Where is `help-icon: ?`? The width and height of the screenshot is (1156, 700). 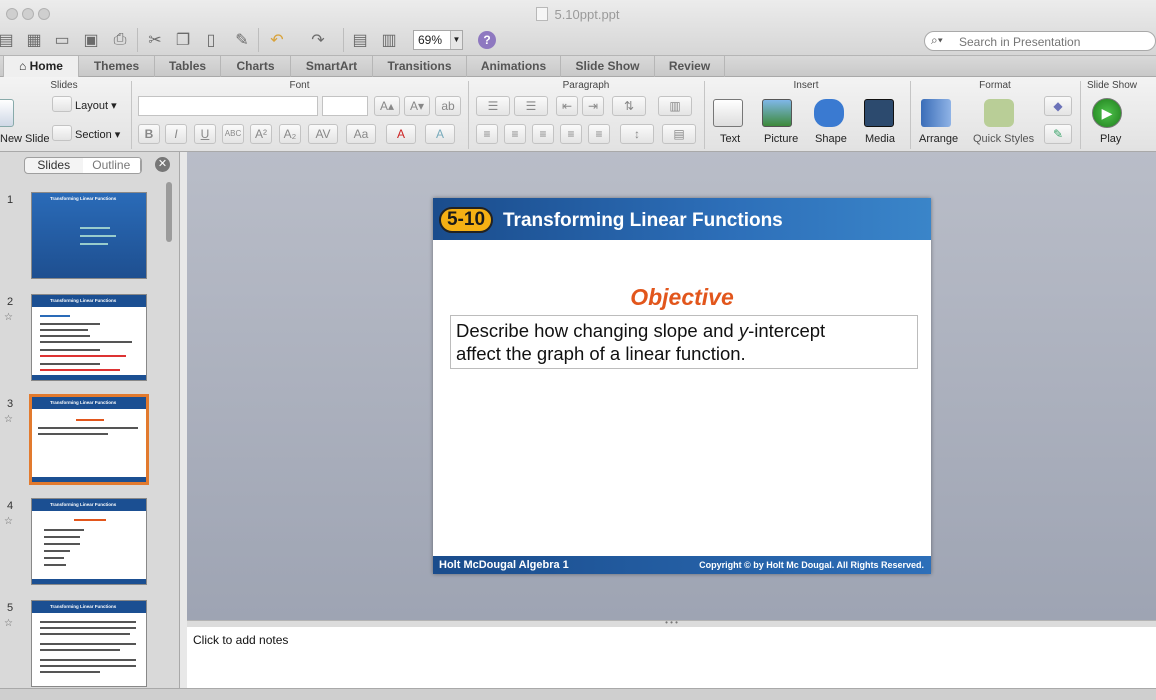
help-icon: ? is located at coordinates (487, 40).